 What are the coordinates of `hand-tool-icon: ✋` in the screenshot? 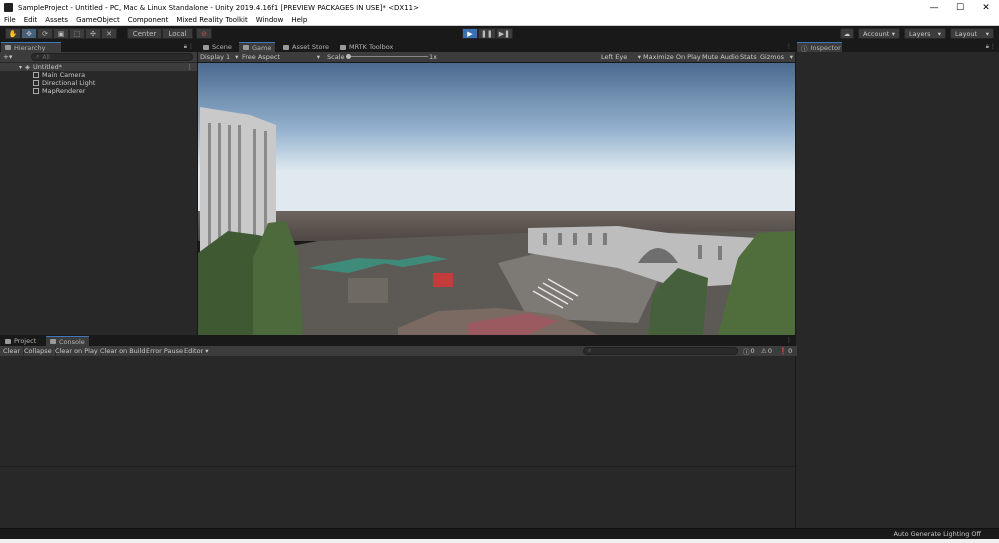 It's located at (13, 33).